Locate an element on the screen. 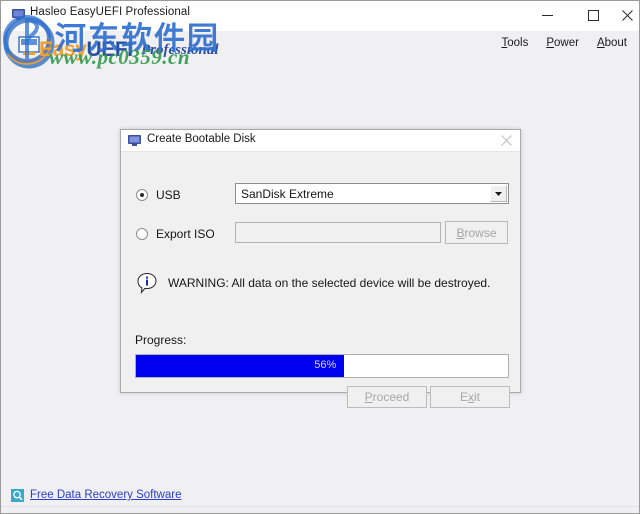 The image size is (640, 514). monitor-icon is located at coordinates (134, 140).